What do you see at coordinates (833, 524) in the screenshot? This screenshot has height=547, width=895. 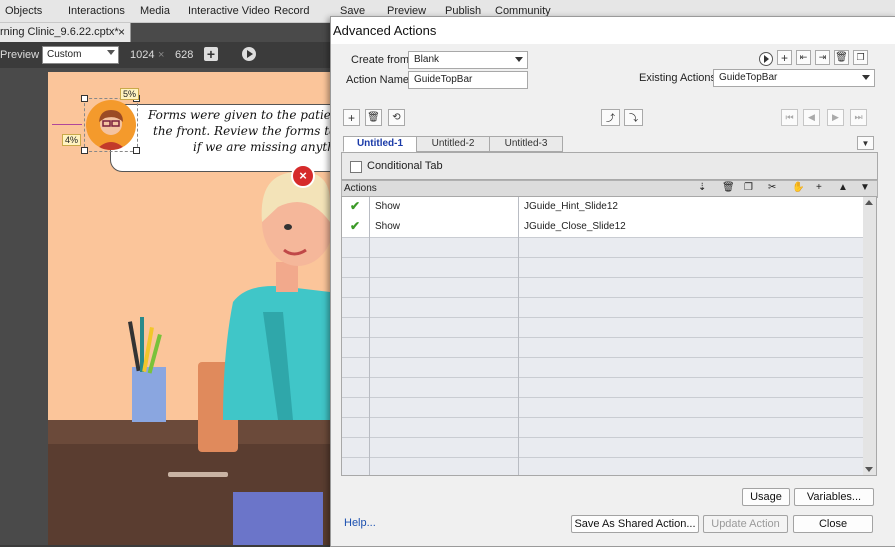 I see `close-button: Close` at bounding box center [833, 524].